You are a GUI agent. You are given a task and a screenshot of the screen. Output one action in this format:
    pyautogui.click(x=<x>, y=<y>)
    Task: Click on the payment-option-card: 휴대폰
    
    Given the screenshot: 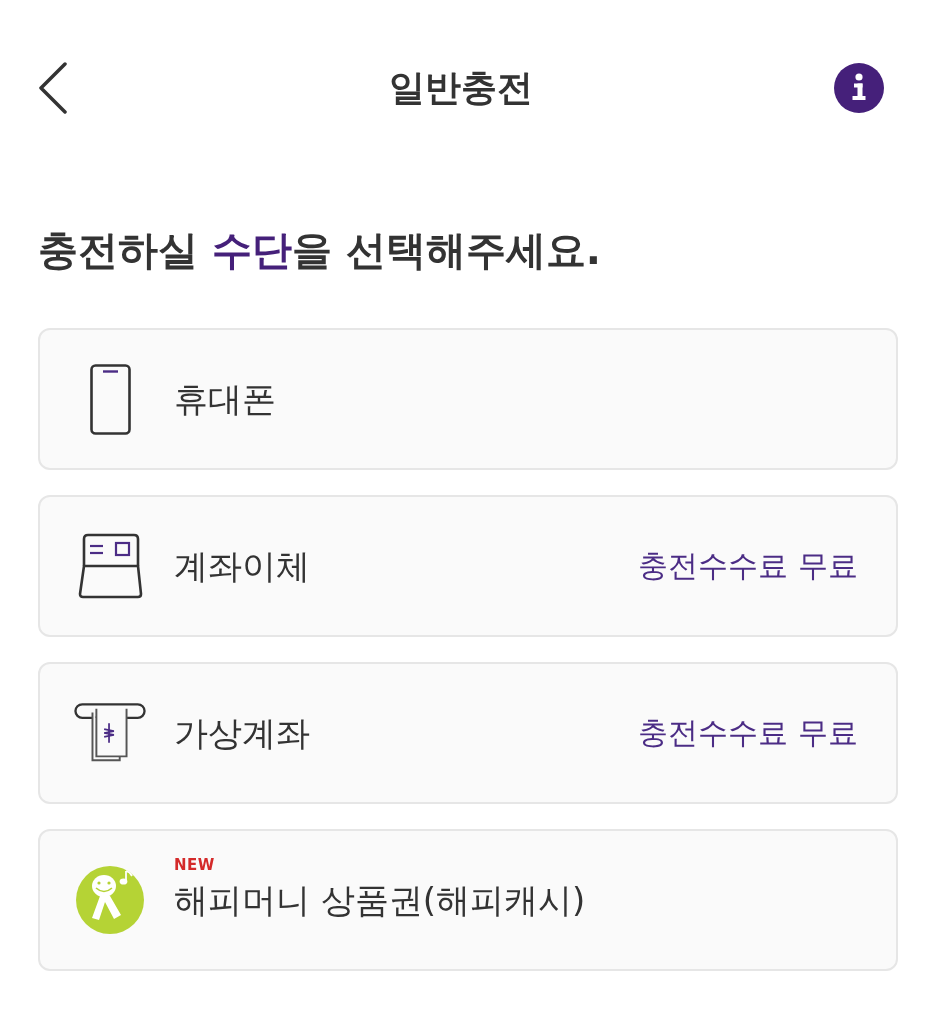 What is the action you would take?
    pyautogui.click(x=468, y=399)
    